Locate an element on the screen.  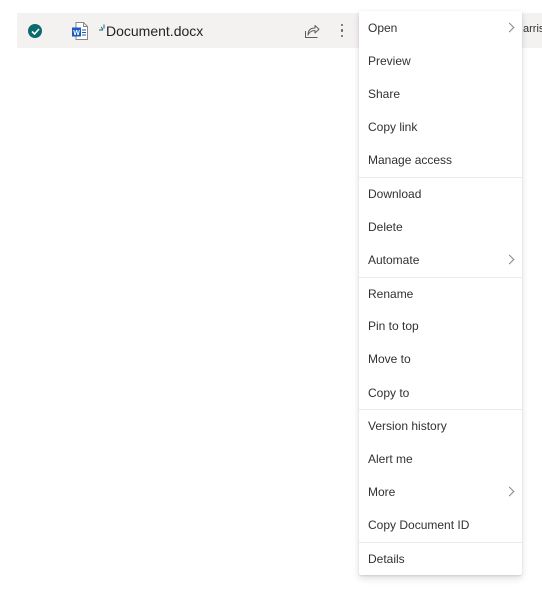
menu-item-pin-to-top: Pin to top is located at coordinates (440, 326).